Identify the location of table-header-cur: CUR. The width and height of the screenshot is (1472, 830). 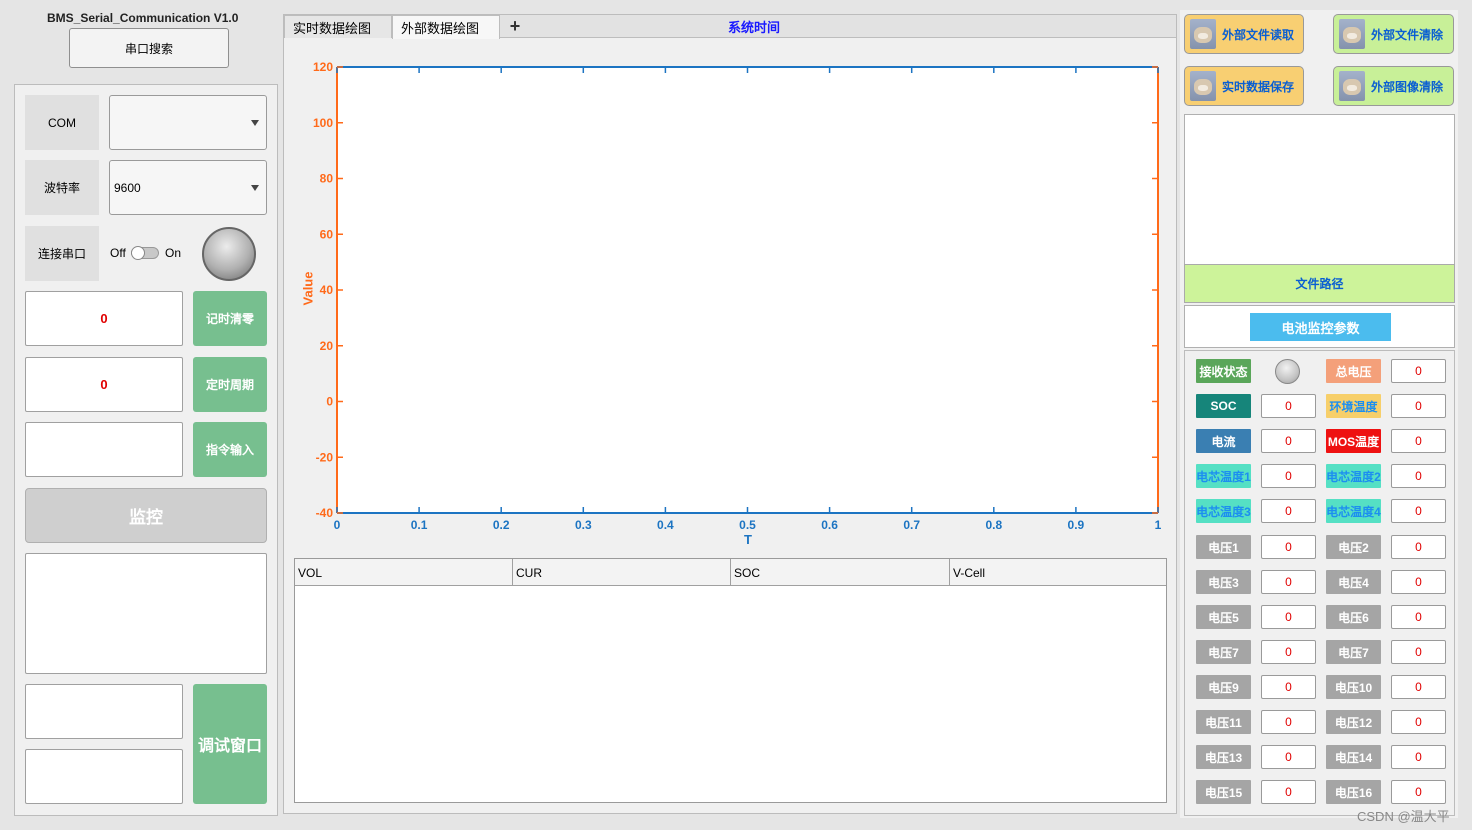
(622, 572).